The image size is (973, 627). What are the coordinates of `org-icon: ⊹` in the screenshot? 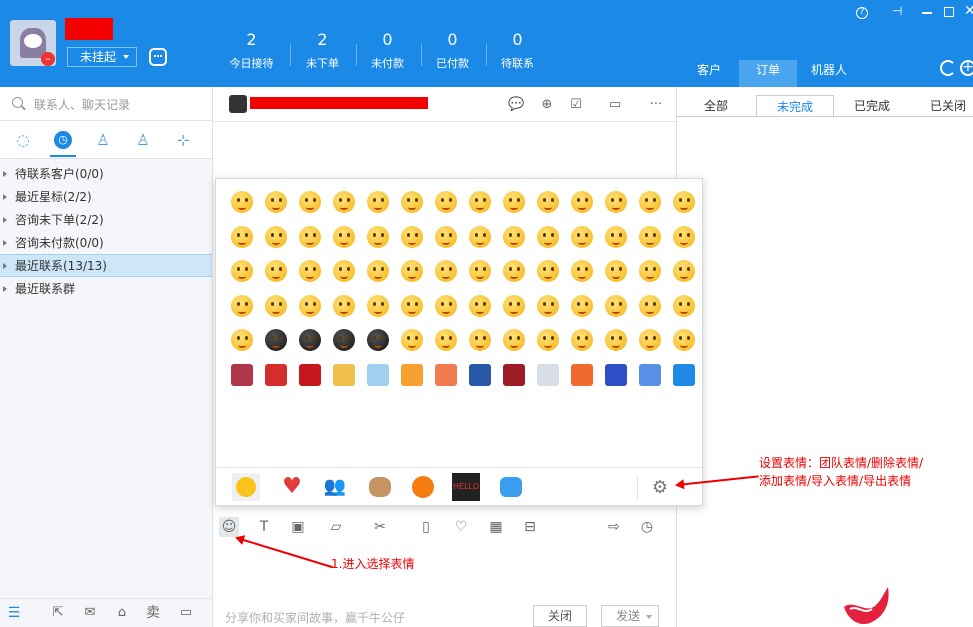 It's located at (183, 140).